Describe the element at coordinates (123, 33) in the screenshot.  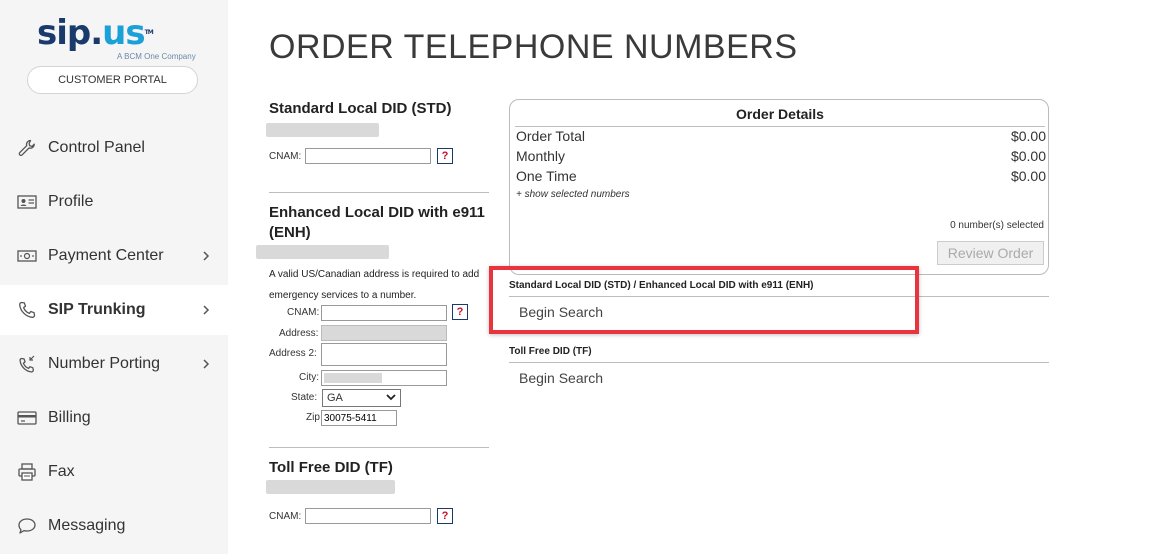
I see `logo-us-text: us` at that location.